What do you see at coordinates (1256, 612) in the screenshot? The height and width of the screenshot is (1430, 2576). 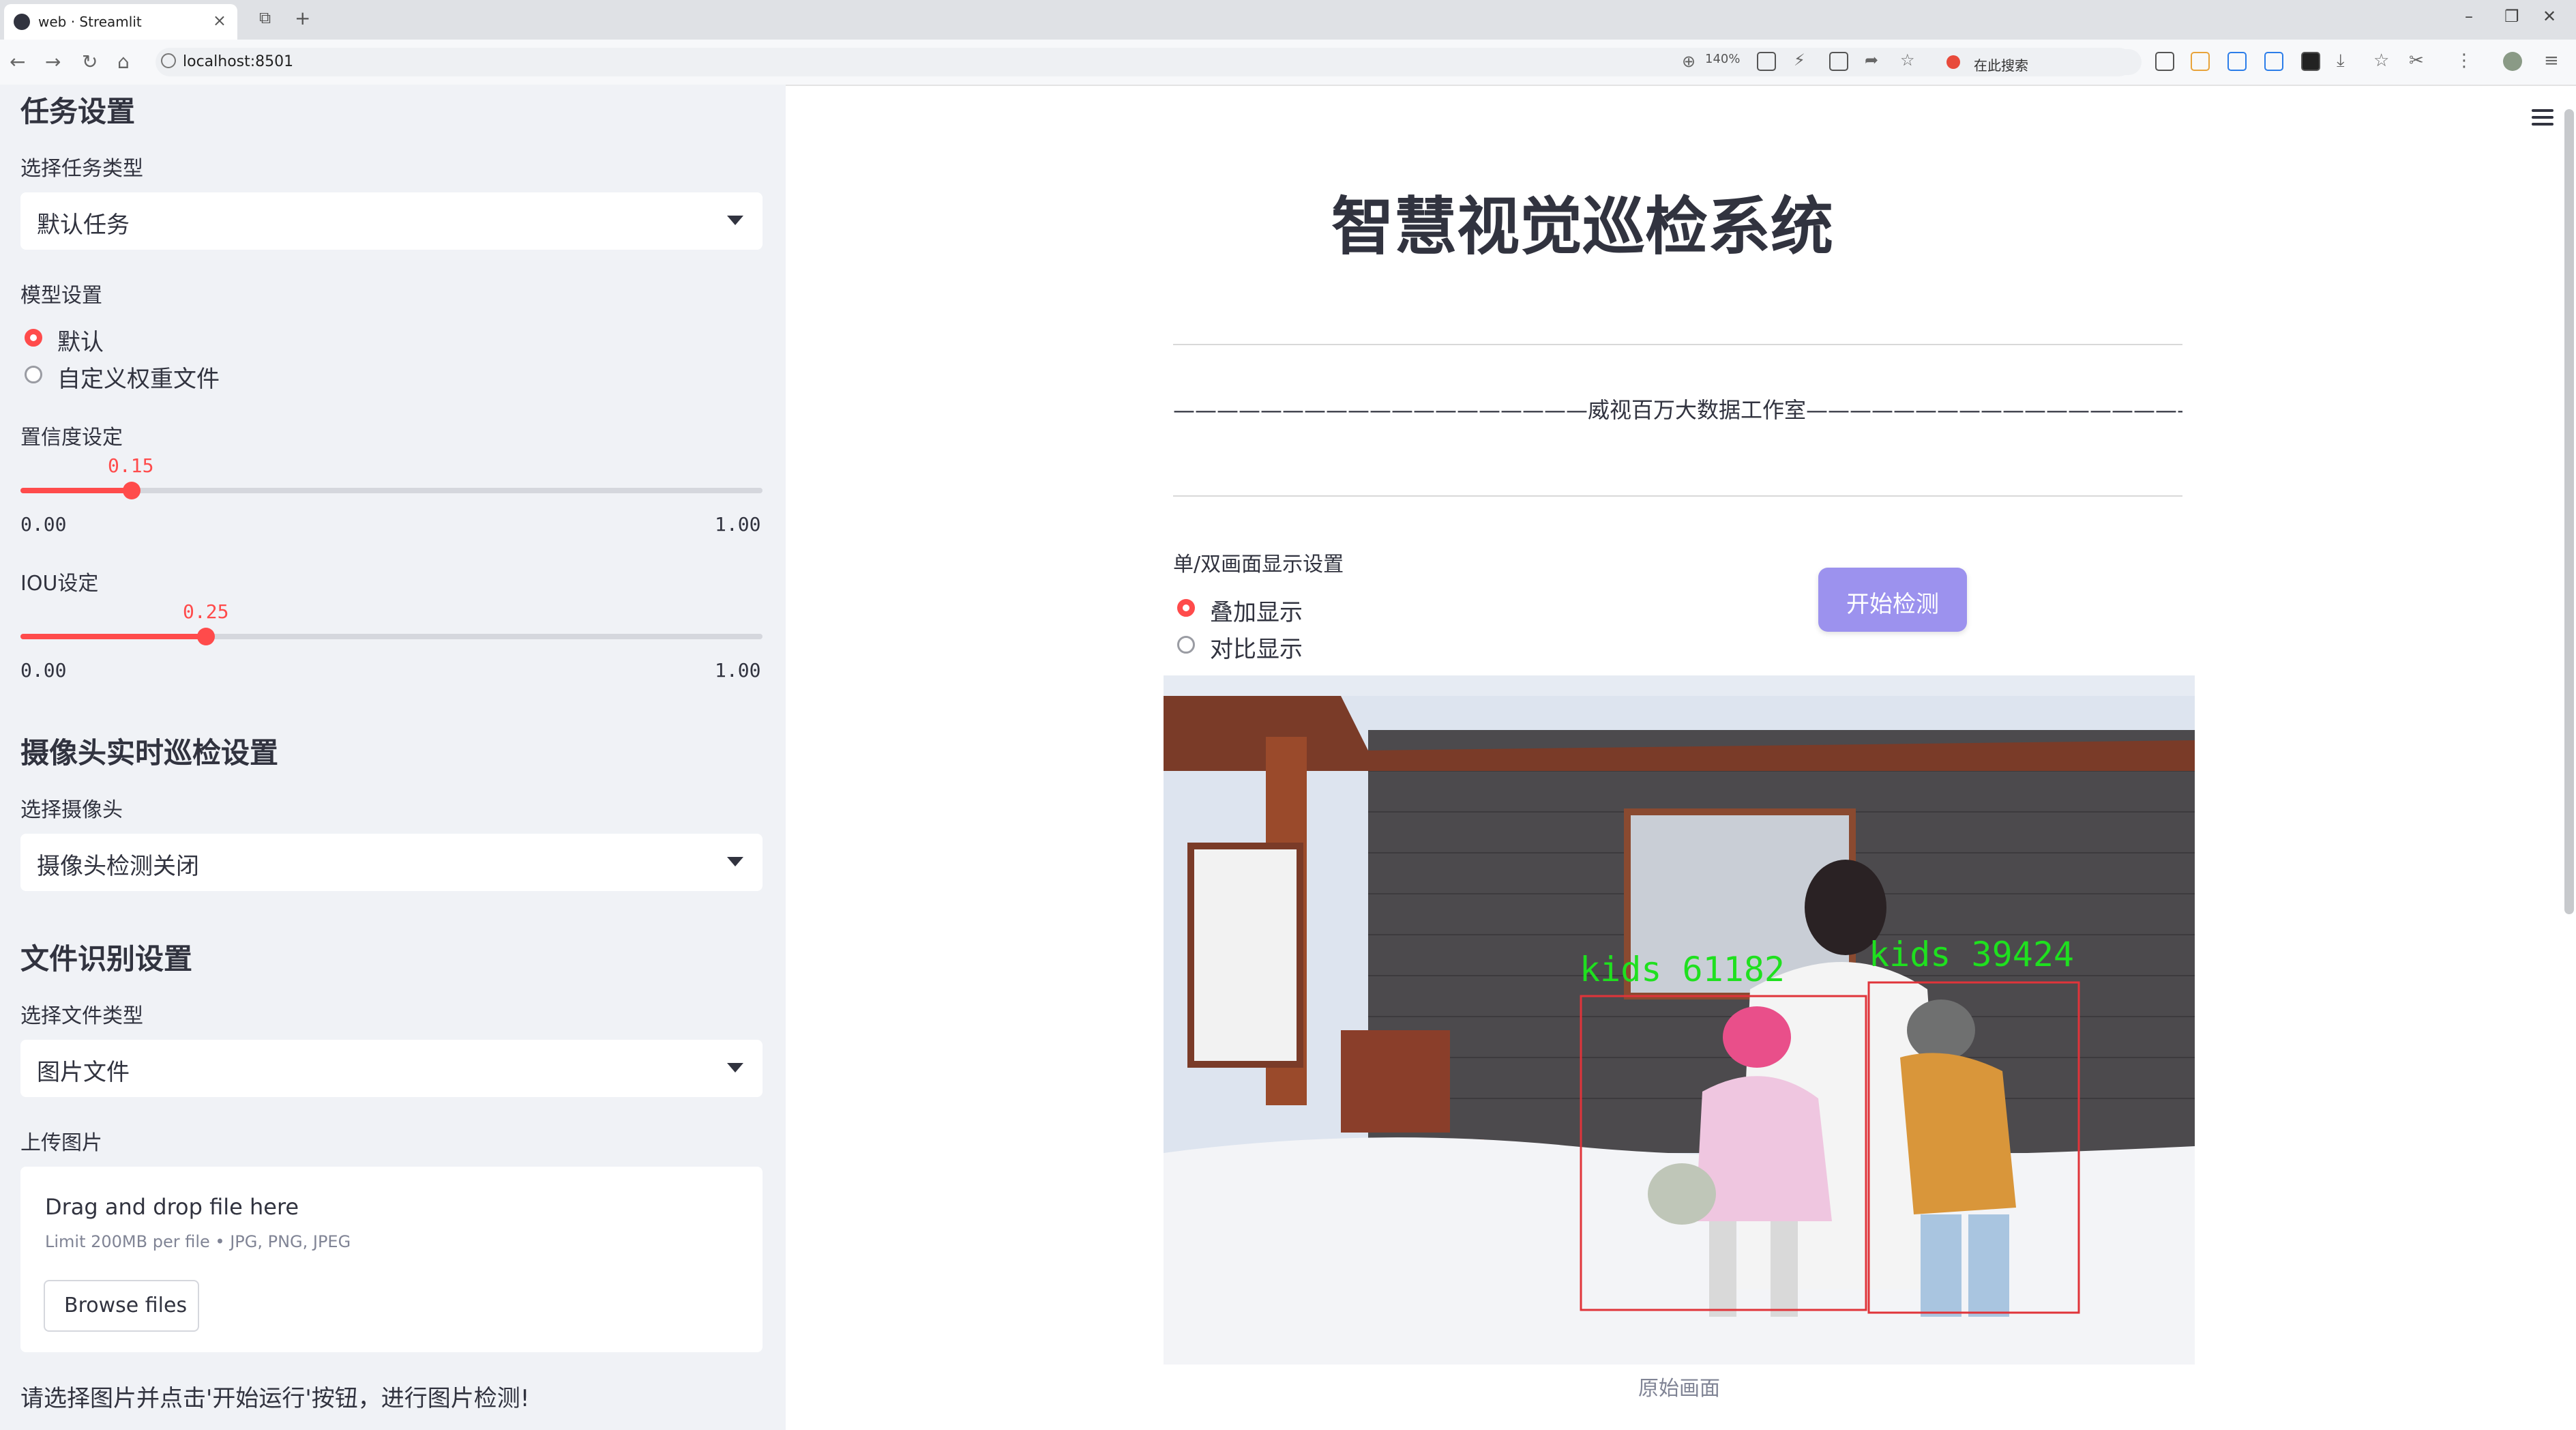 I see `overlay-label: 叠加显示` at bounding box center [1256, 612].